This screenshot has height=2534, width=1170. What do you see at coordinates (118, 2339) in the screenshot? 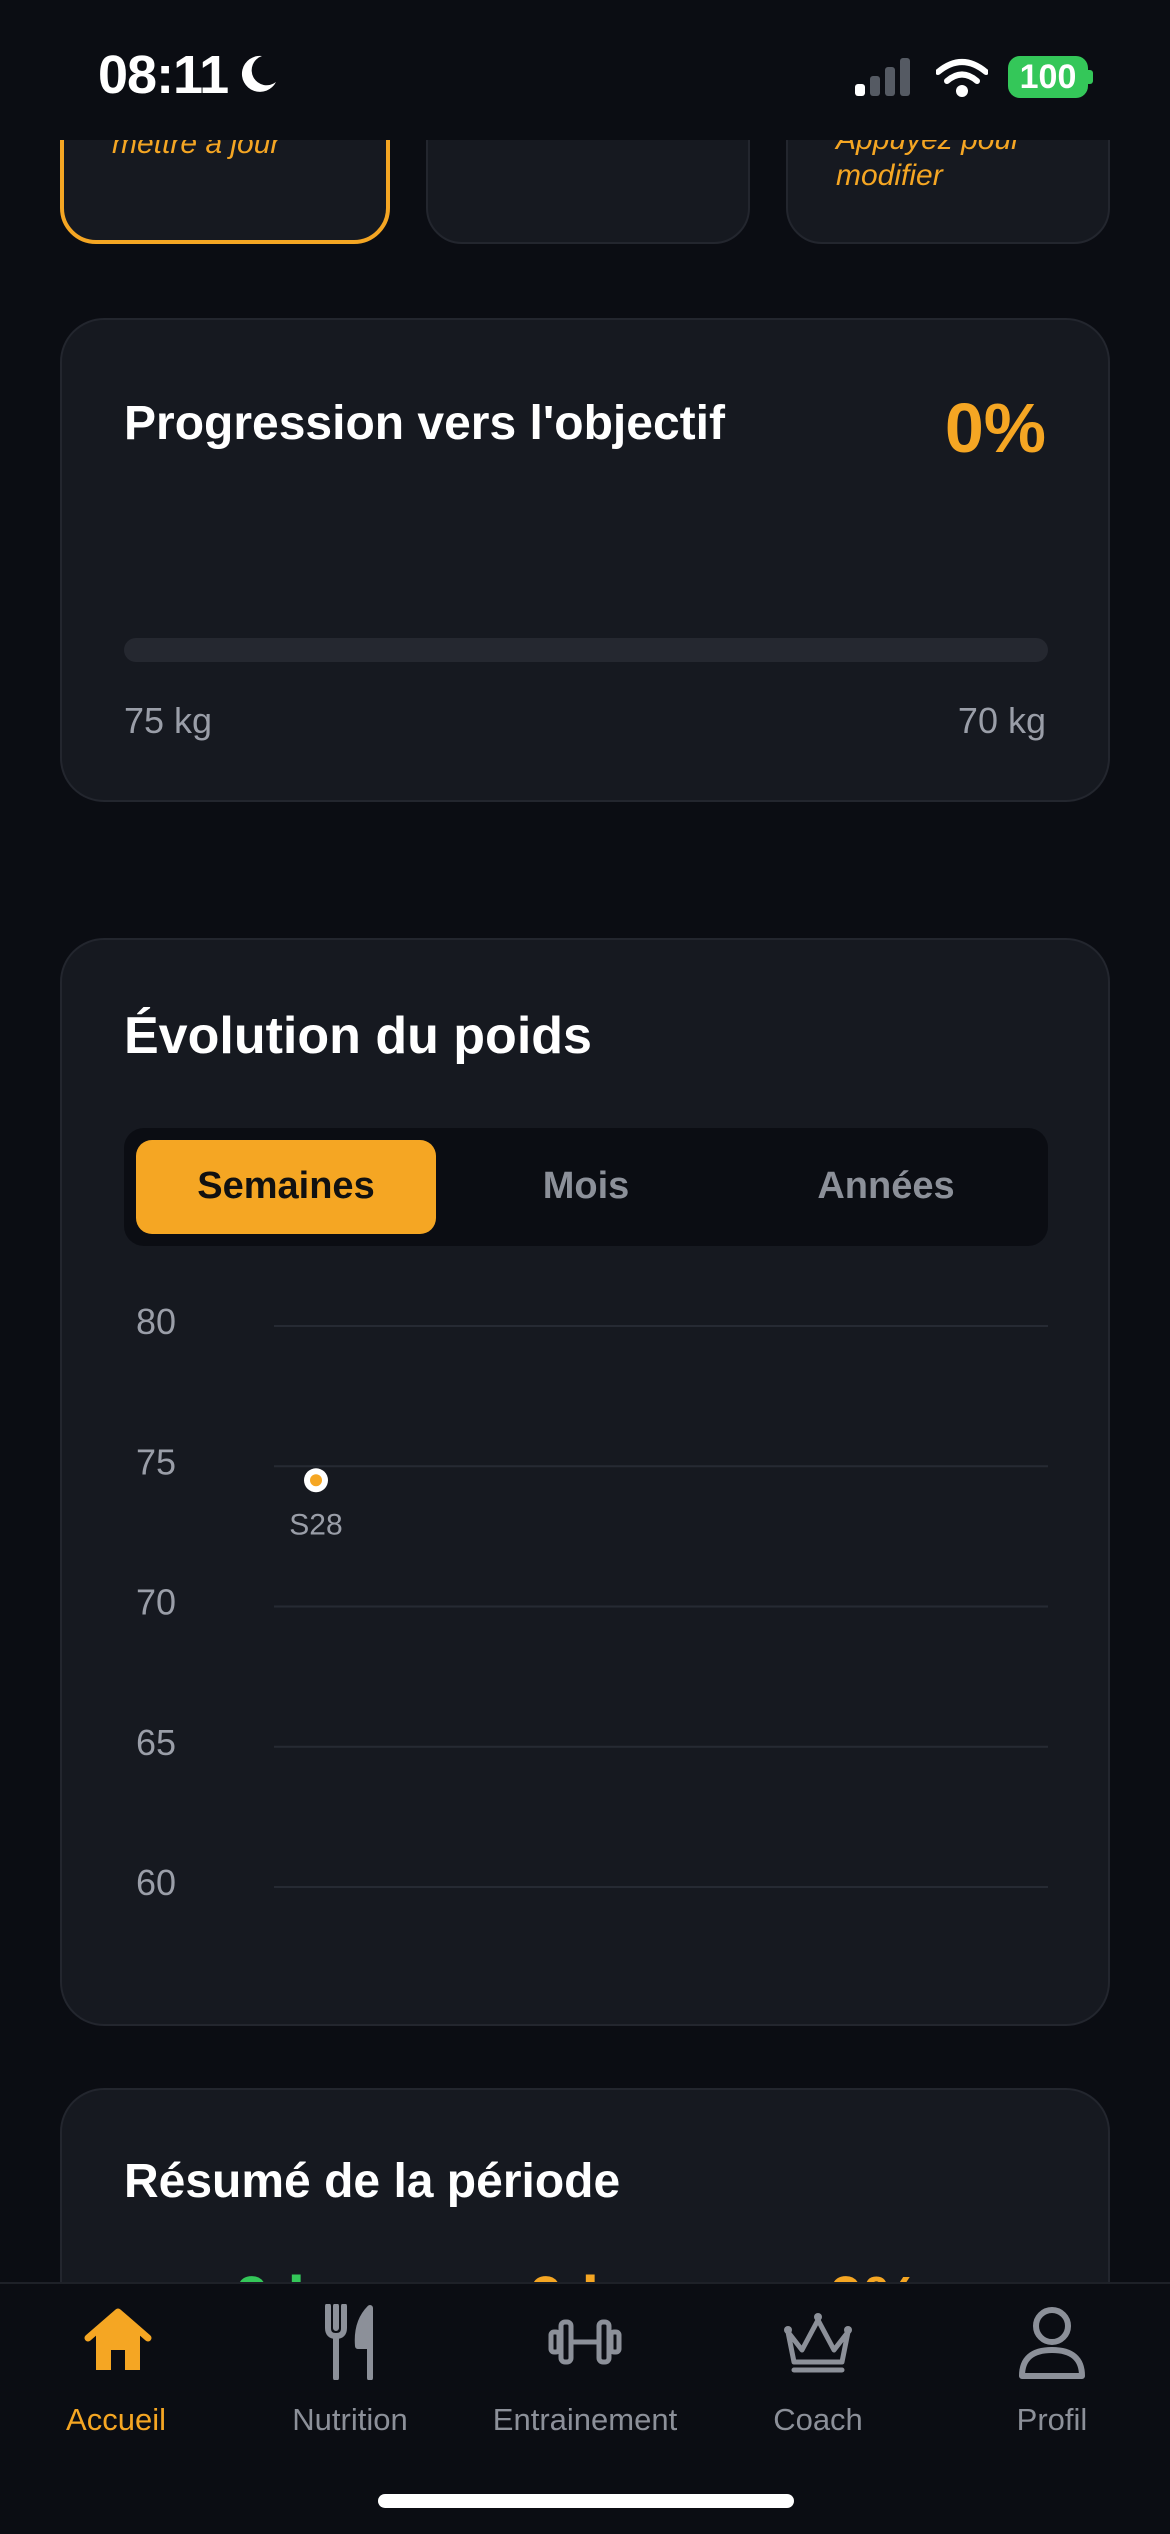
I see `home-icon` at bounding box center [118, 2339].